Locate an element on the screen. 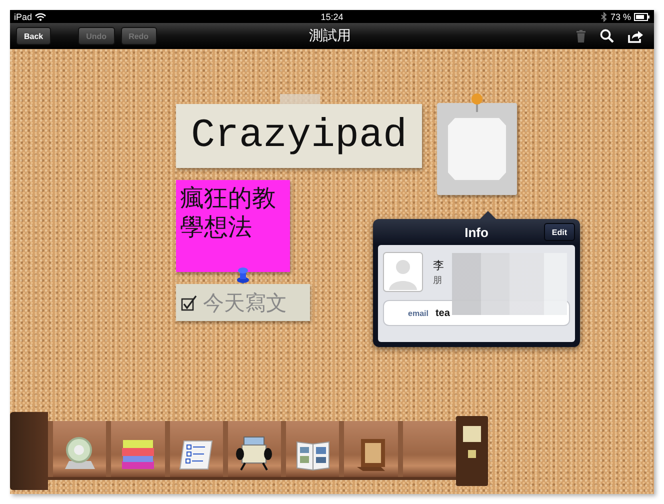  sticky-pad-icon is located at coordinates (138, 454).